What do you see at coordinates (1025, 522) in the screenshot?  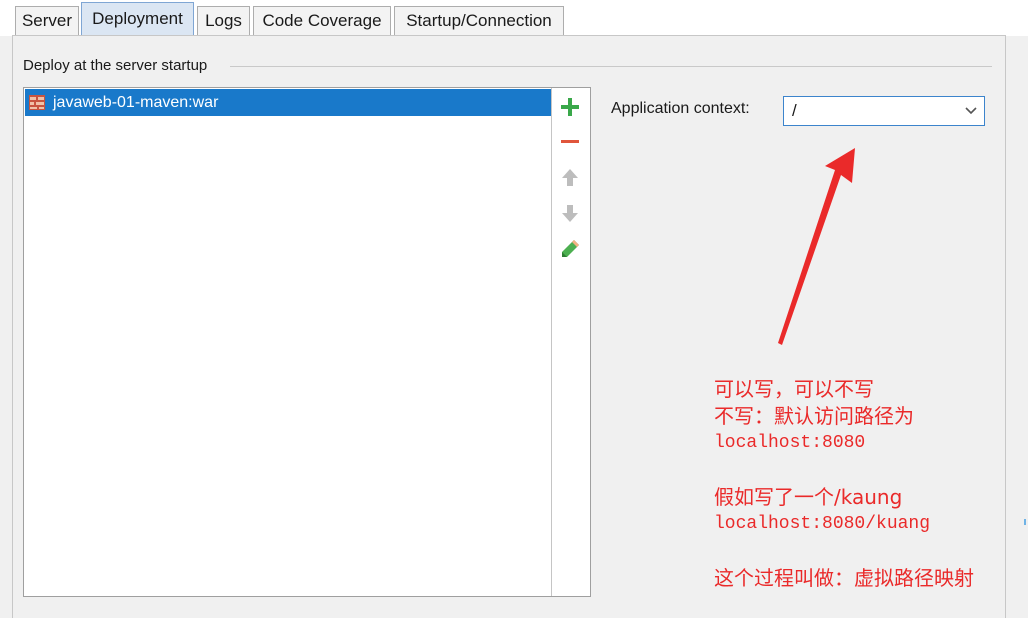 I see `edge-artifact` at bounding box center [1025, 522].